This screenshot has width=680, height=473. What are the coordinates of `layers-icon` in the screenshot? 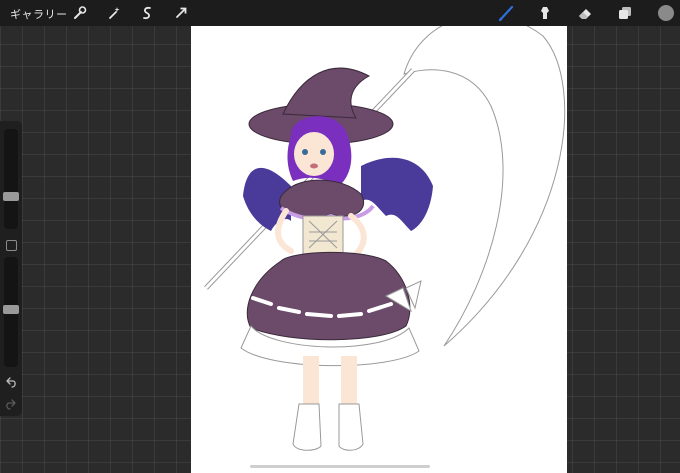 It's located at (625, 13).